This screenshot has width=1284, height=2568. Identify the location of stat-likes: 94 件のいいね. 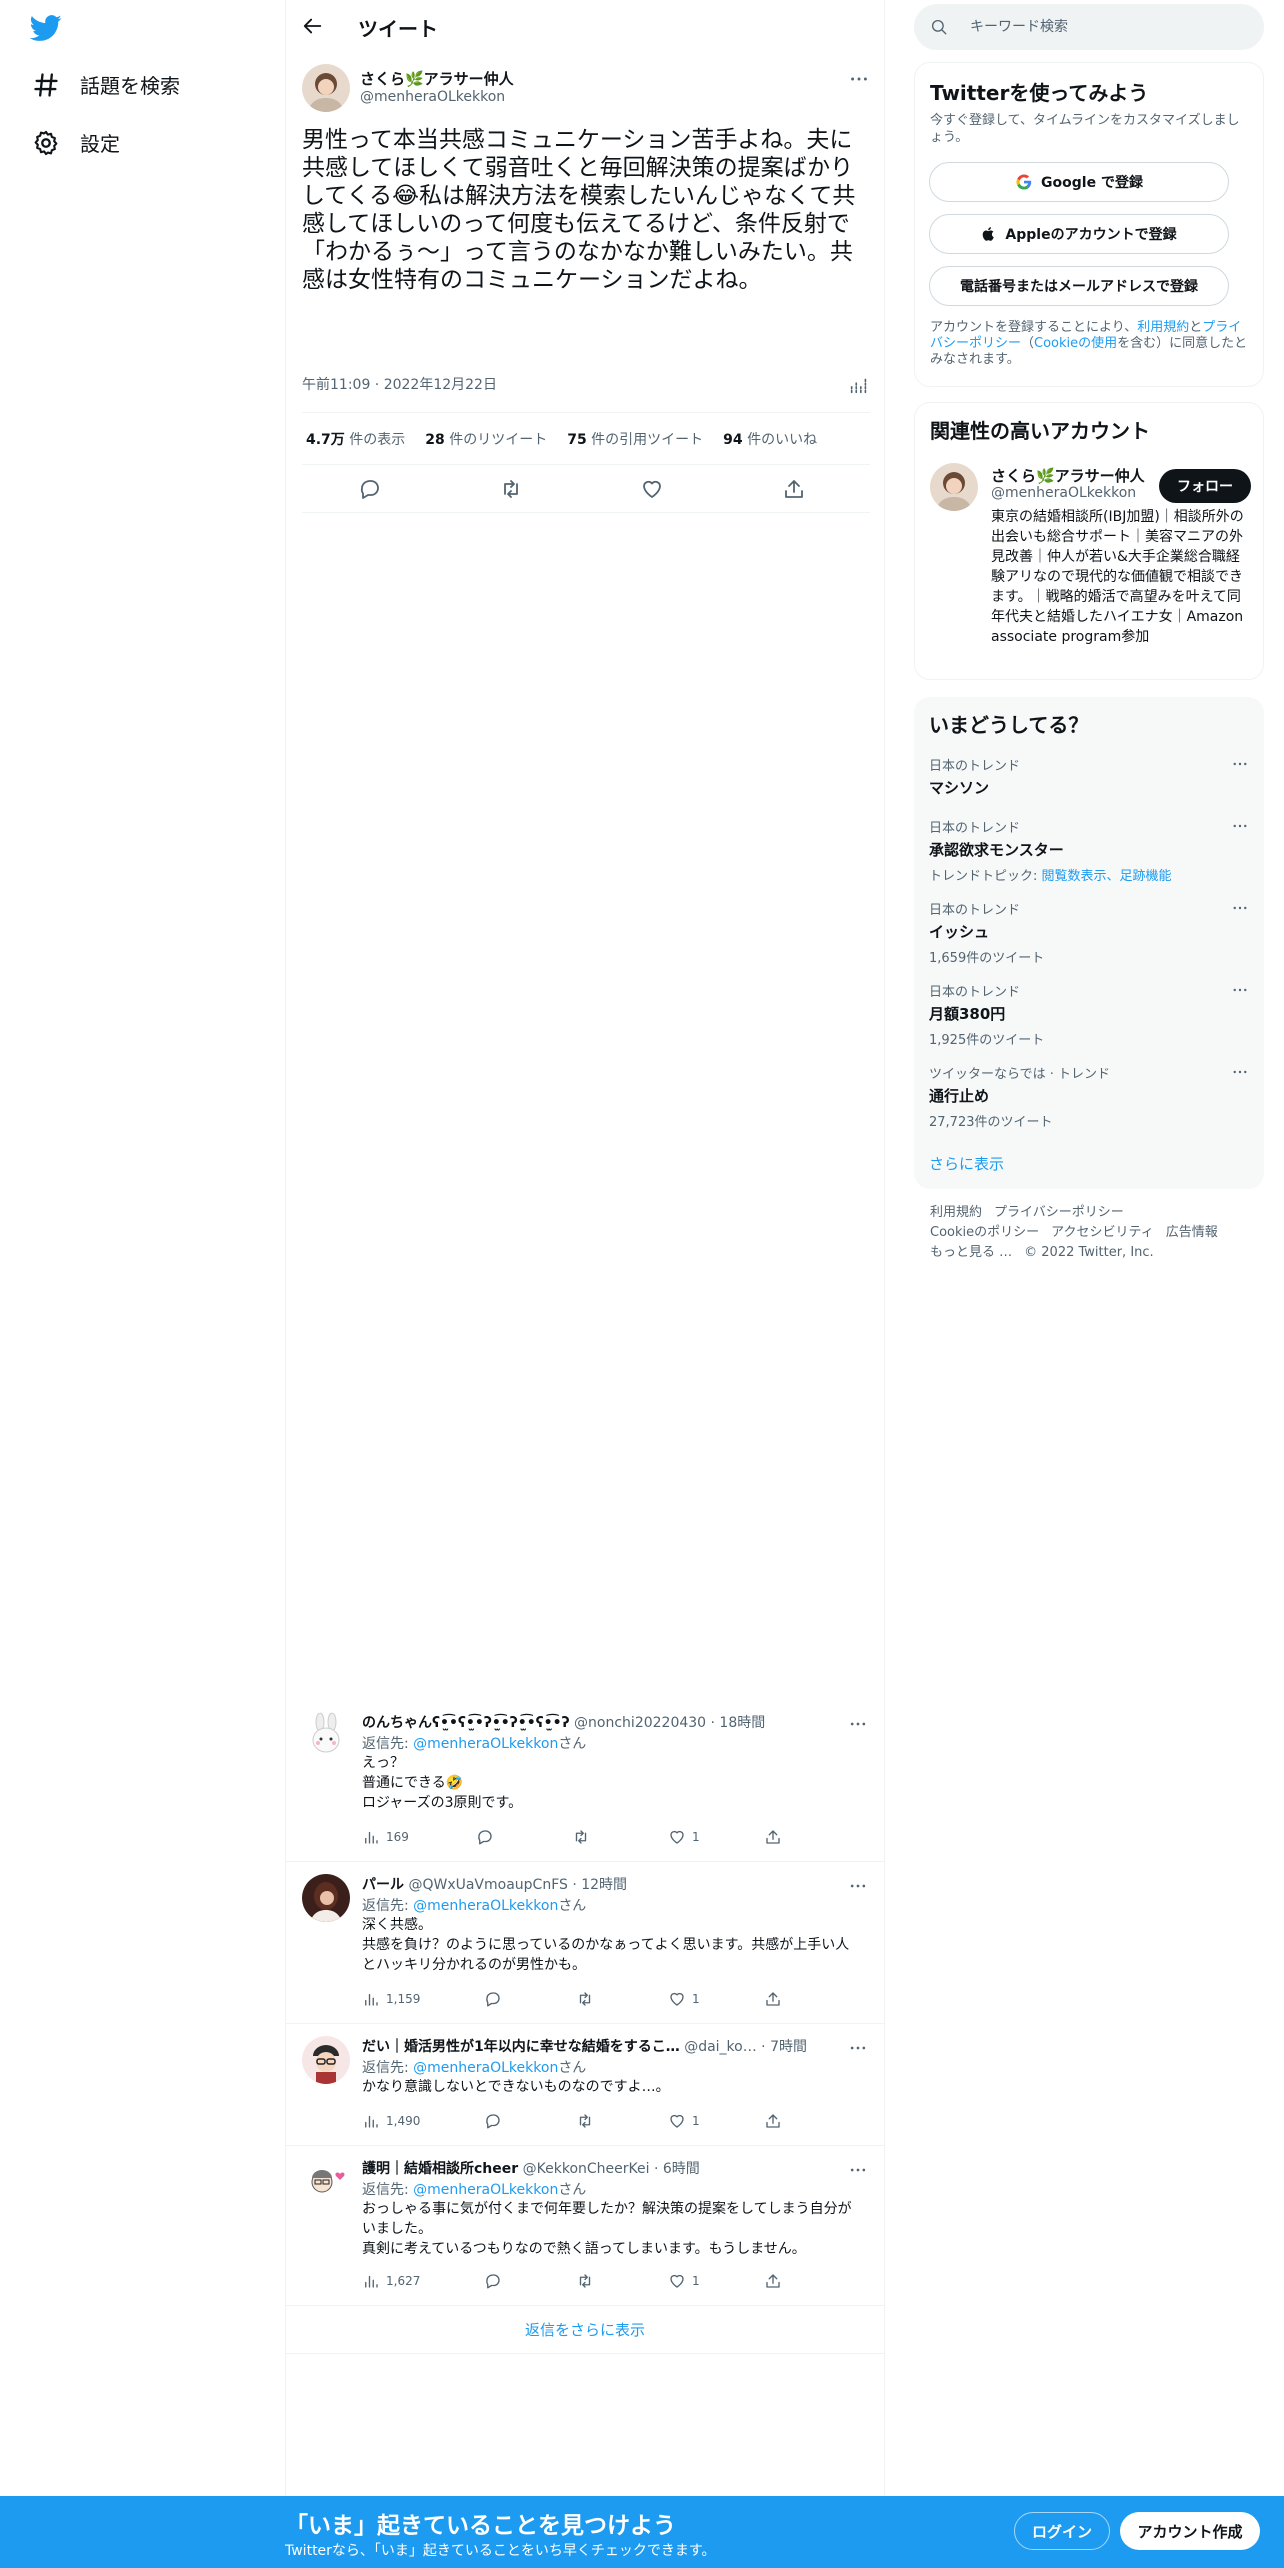
(770, 439).